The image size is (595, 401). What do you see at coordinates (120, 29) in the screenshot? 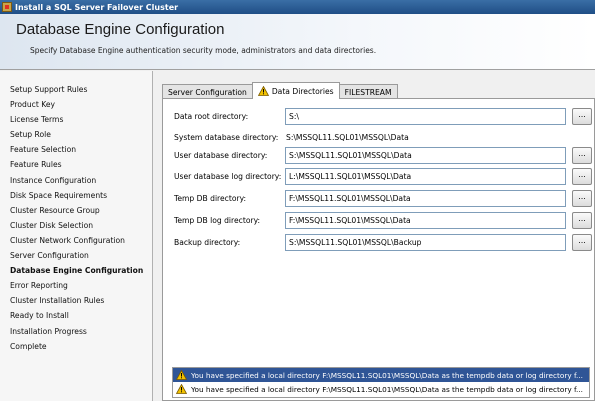
I see `page-title: Database Engine Configuration` at bounding box center [120, 29].